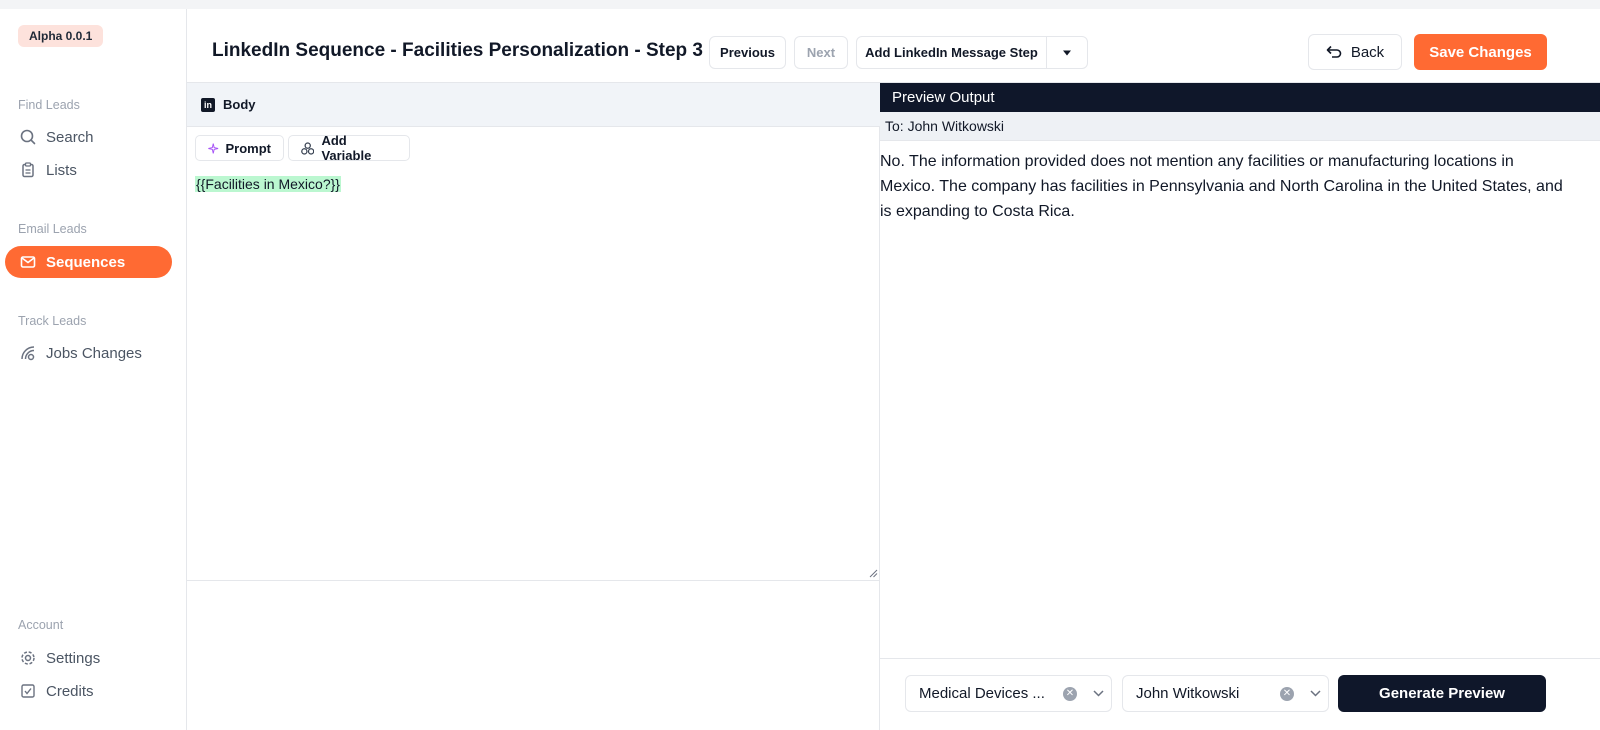 This screenshot has width=1600, height=730. I want to click on add-step-split-button: Add LinkedIn Message Step, so click(972, 52).